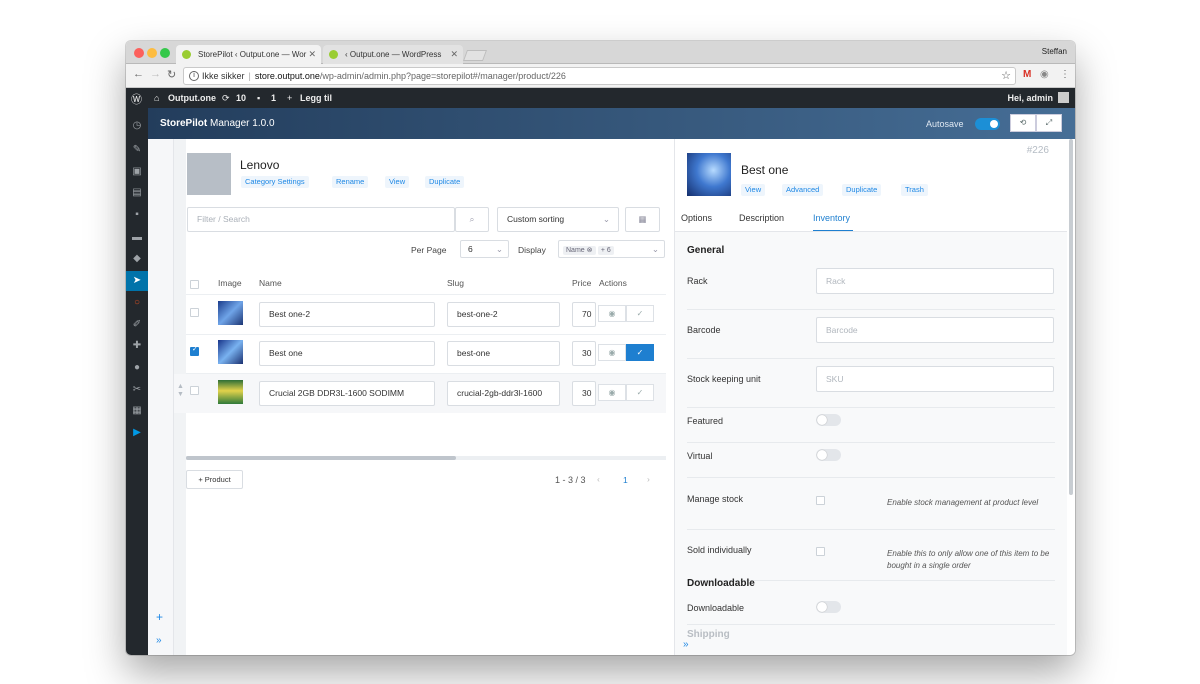 Image resolution: width=1200 pixels, height=684 pixels. I want to click on filter-search-input: Filter / Search, so click(321, 219).